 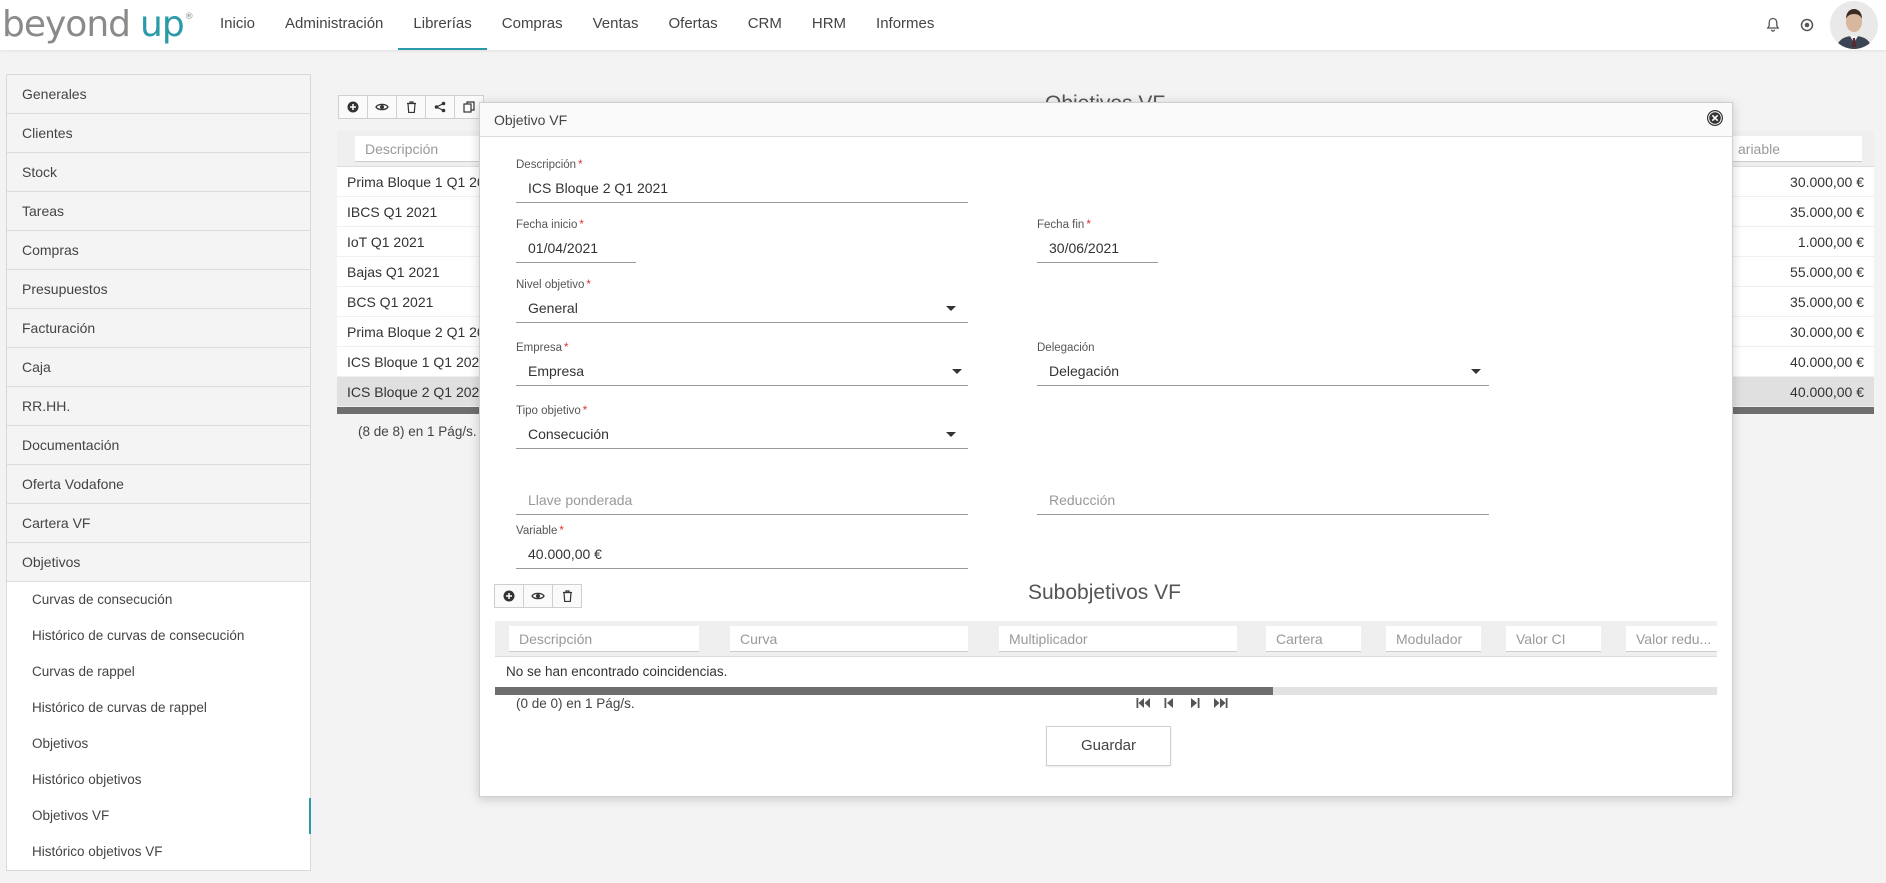 What do you see at coordinates (617, 671) in the screenshot?
I see `empty-message: No se han encontrado coincidencias.` at bounding box center [617, 671].